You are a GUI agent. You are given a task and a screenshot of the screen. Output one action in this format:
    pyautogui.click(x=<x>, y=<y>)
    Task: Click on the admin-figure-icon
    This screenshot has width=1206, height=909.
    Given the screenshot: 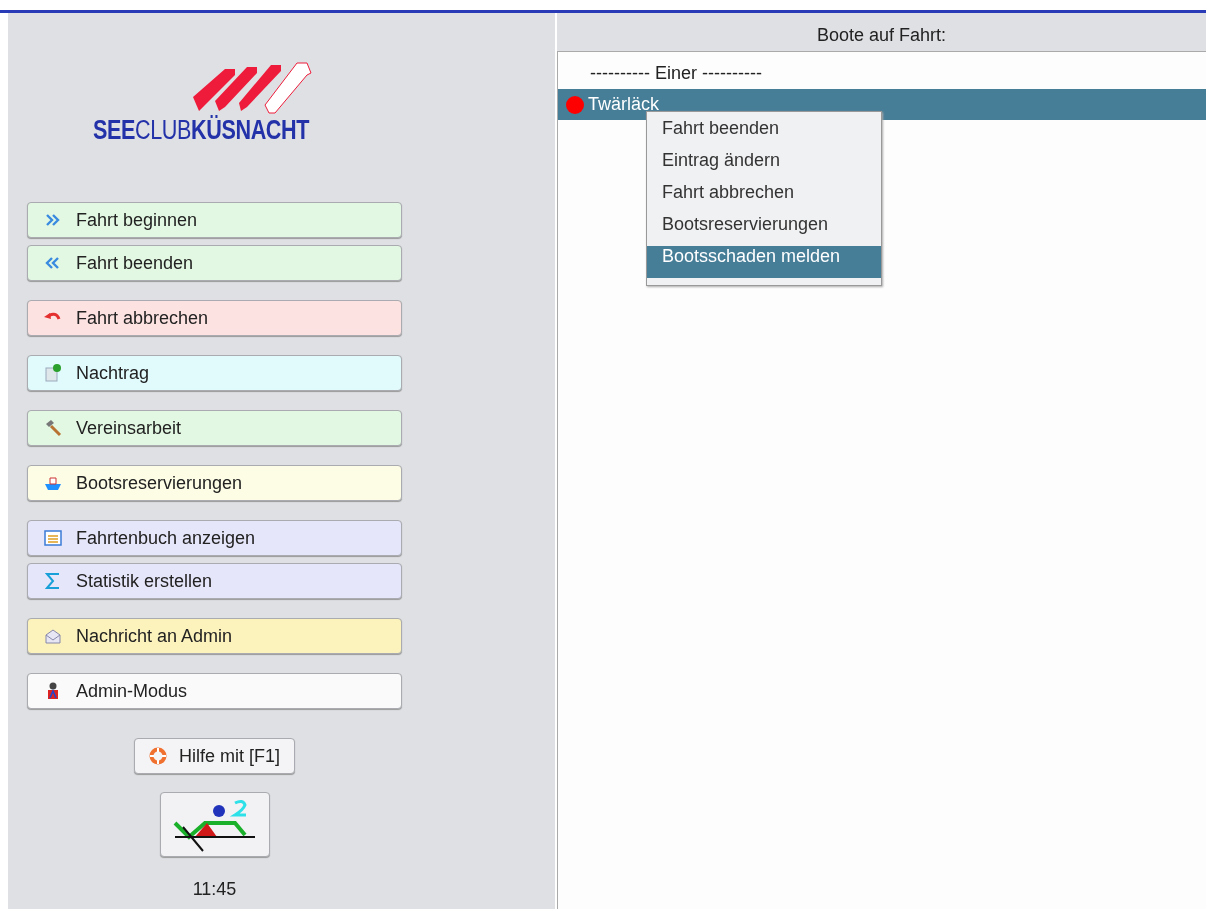 What is the action you would take?
    pyautogui.click(x=53, y=691)
    